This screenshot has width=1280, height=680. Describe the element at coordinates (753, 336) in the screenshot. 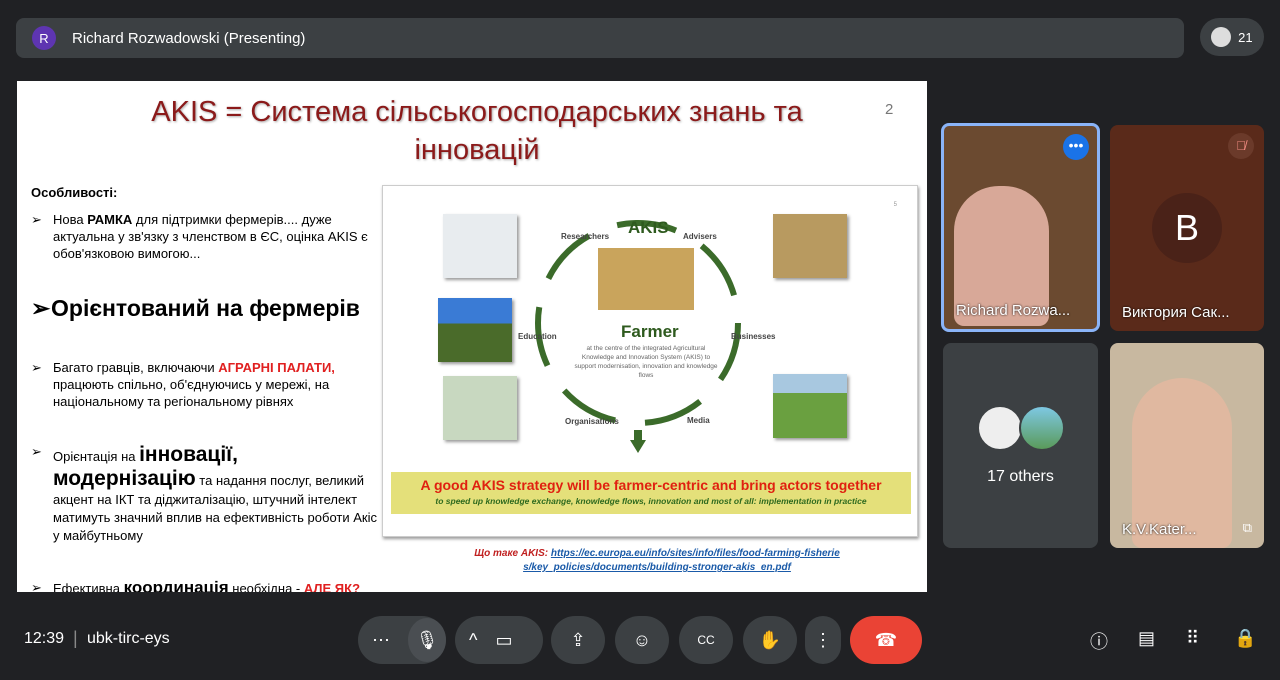

I see `label-businesses: Businesses` at that location.